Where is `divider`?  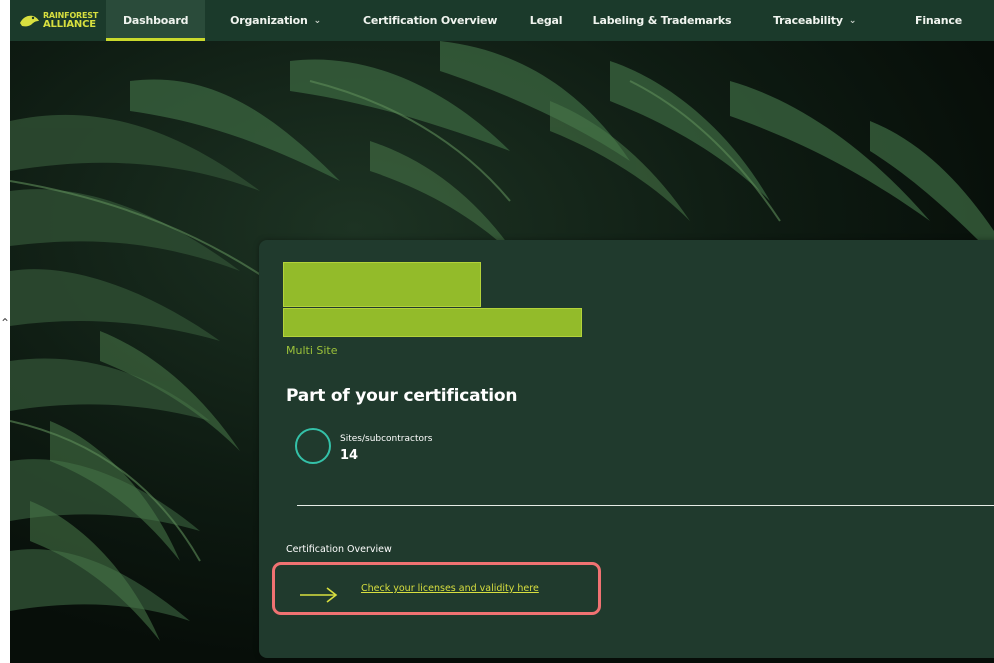
divider is located at coordinates (645, 505).